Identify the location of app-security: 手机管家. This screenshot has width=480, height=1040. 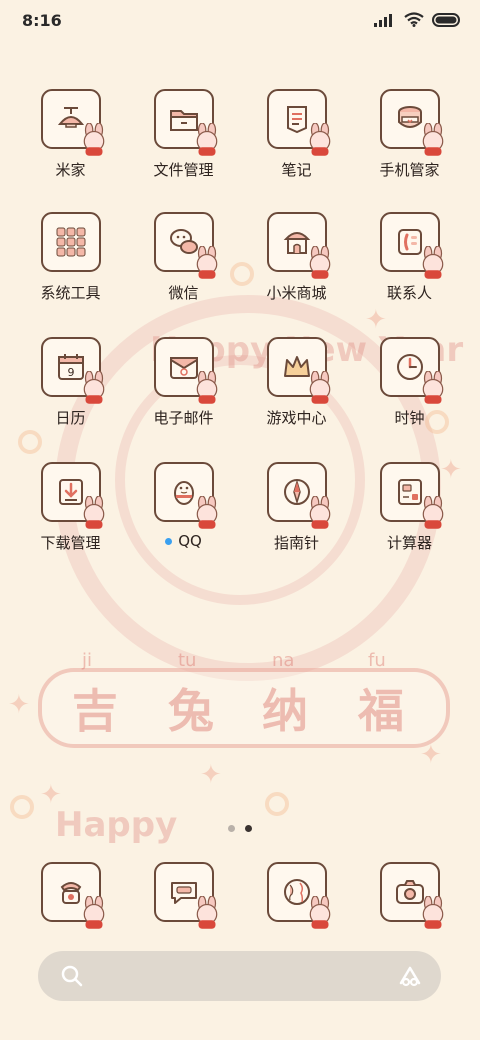
(409, 134).